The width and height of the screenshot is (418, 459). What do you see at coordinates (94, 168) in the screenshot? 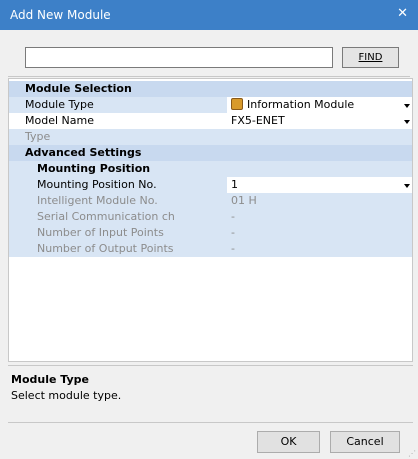
I see `category-label: Mounting Position` at bounding box center [94, 168].